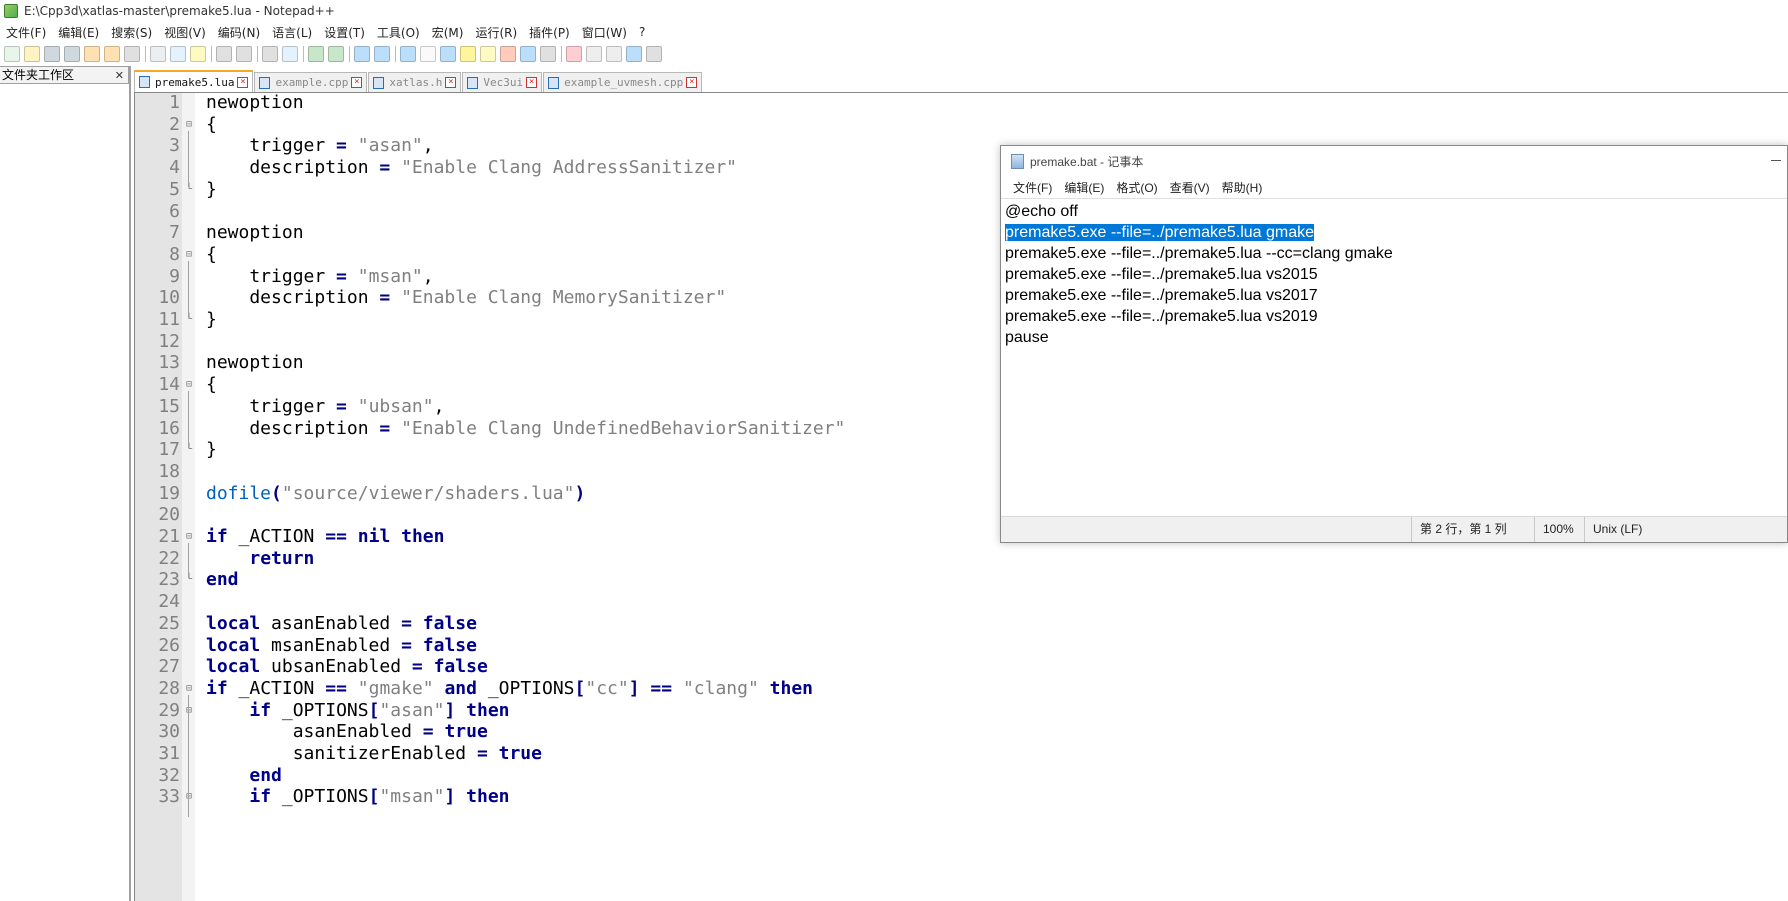 This screenshot has width=1788, height=901. Describe the element at coordinates (12, 54) in the screenshot. I see `new-file-icon` at that location.